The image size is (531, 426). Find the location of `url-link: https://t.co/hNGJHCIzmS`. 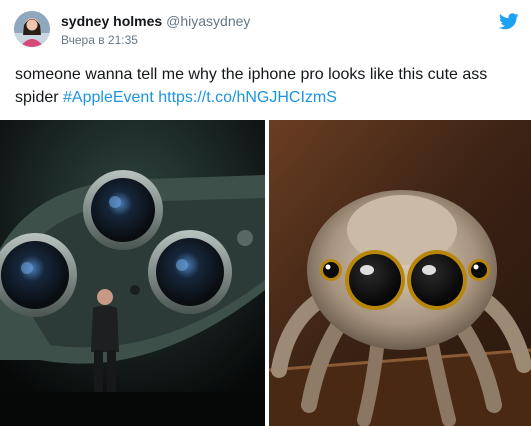

url-link: https://t.co/hNGJHCIzmS is located at coordinates (247, 97).